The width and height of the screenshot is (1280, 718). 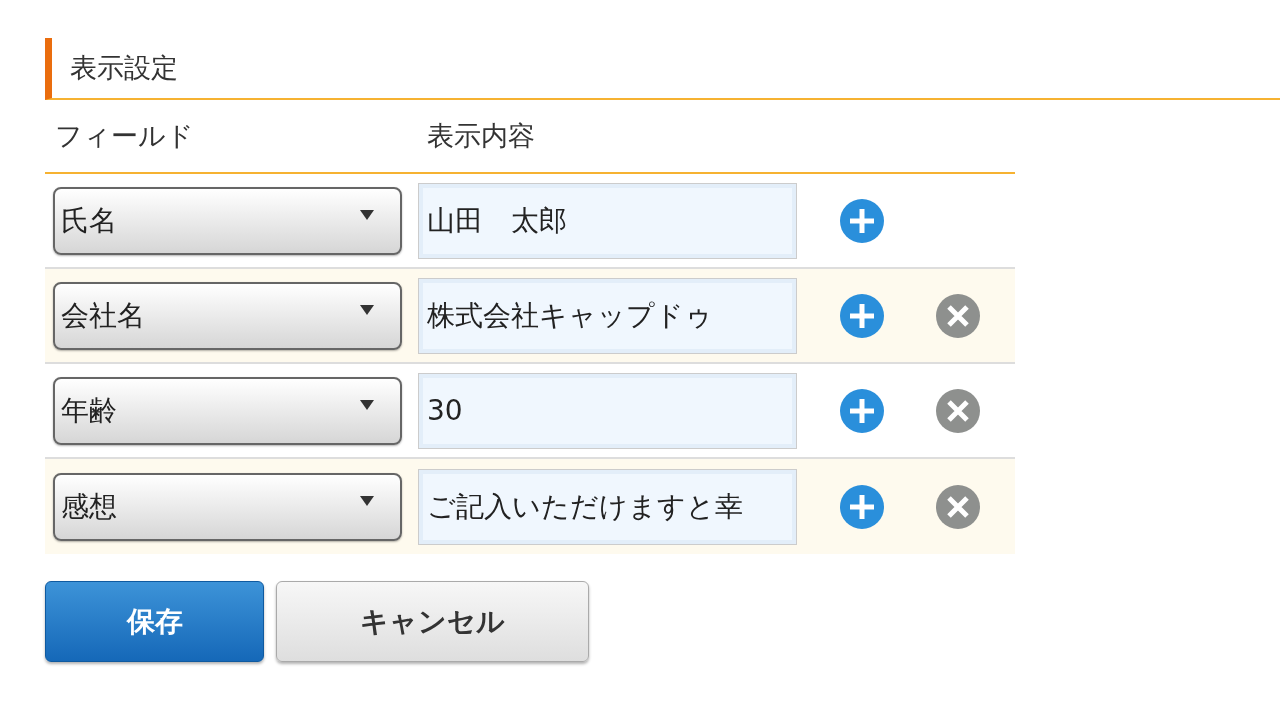 What do you see at coordinates (607, 220) in the screenshot?
I see `input-field: 山田 太郎` at bounding box center [607, 220].